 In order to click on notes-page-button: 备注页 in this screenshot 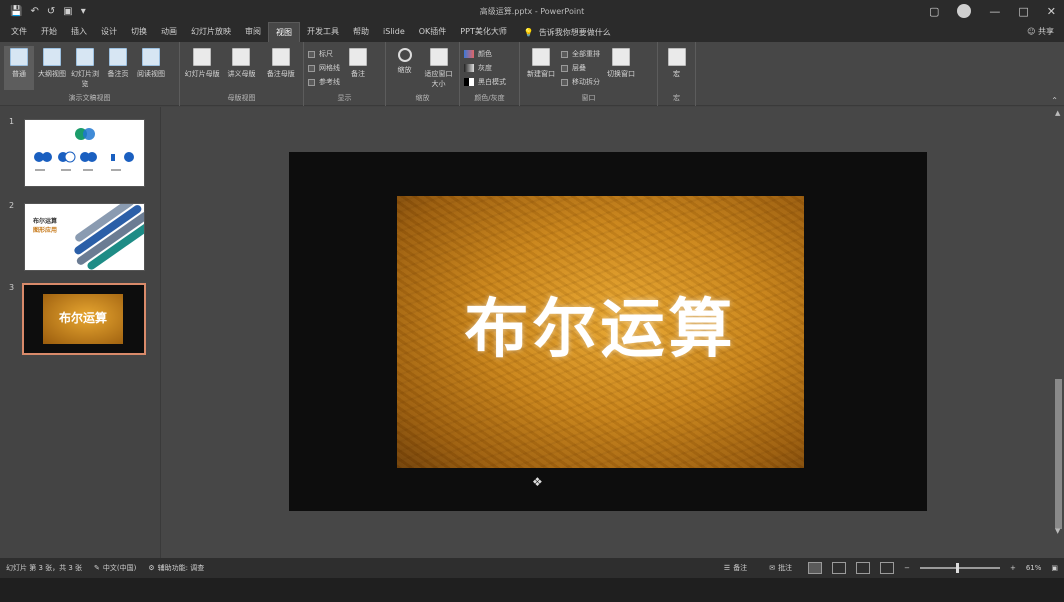, I will do `click(118, 68)`.